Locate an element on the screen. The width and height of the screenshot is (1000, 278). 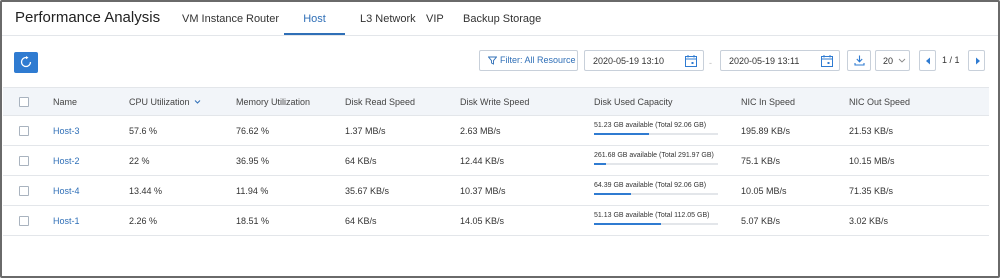
caret-right-icon is located at coordinates (978, 61).